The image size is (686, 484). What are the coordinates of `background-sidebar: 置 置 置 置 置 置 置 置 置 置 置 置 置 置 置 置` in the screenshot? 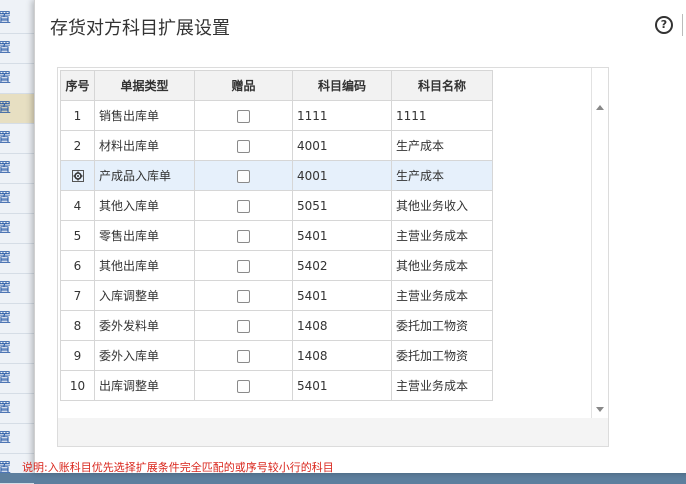 It's located at (17, 242).